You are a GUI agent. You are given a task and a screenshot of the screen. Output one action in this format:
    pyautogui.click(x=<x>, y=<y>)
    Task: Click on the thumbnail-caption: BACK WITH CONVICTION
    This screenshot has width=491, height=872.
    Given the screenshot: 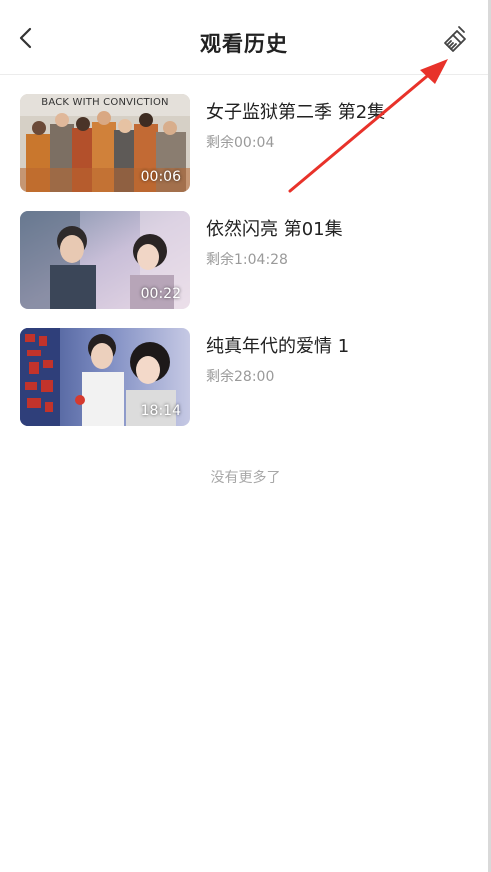 What is the action you would take?
    pyautogui.click(x=105, y=102)
    